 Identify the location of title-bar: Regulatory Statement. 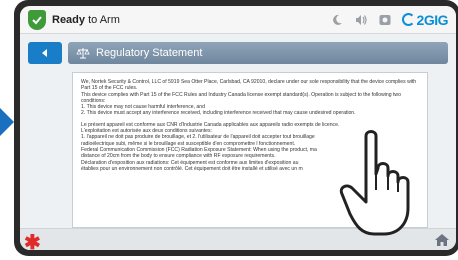
(258, 53).